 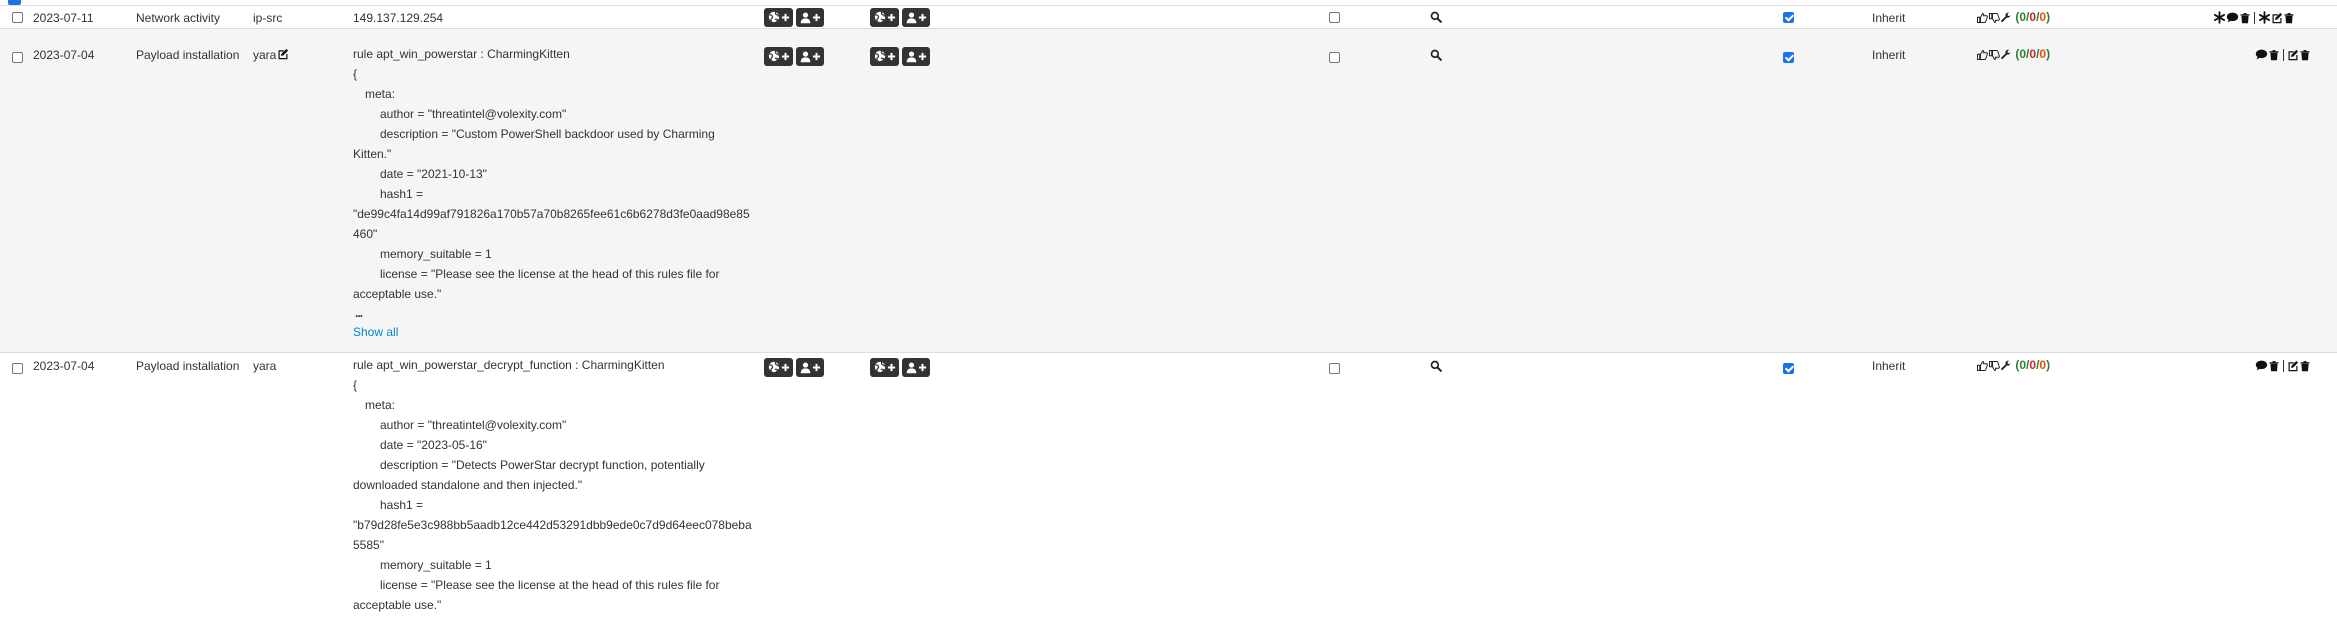 What do you see at coordinates (436, 565) in the screenshot?
I see `value-line: memory_suitable = 1` at bounding box center [436, 565].